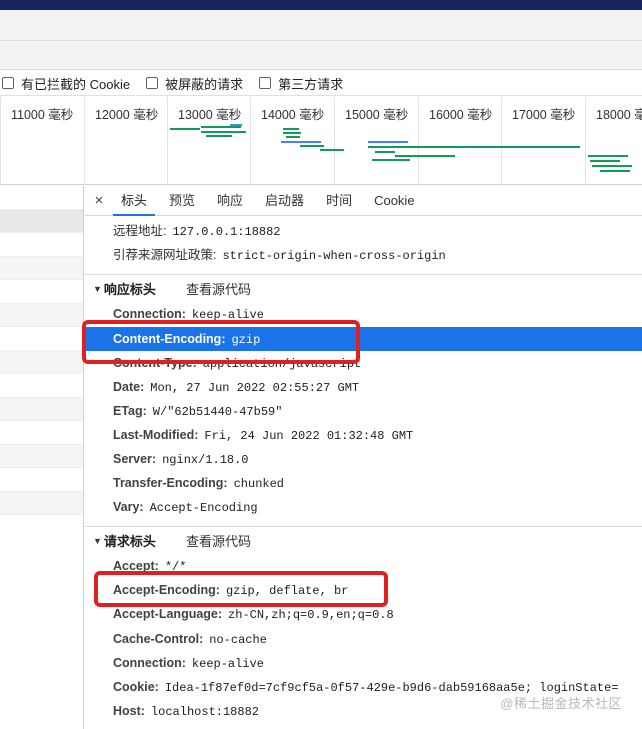 The height and width of the screenshot is (729, 642). Describe the element at coordinates (158, 639) in the screenshot. I see `header-key: Cache-Control:` at that location.